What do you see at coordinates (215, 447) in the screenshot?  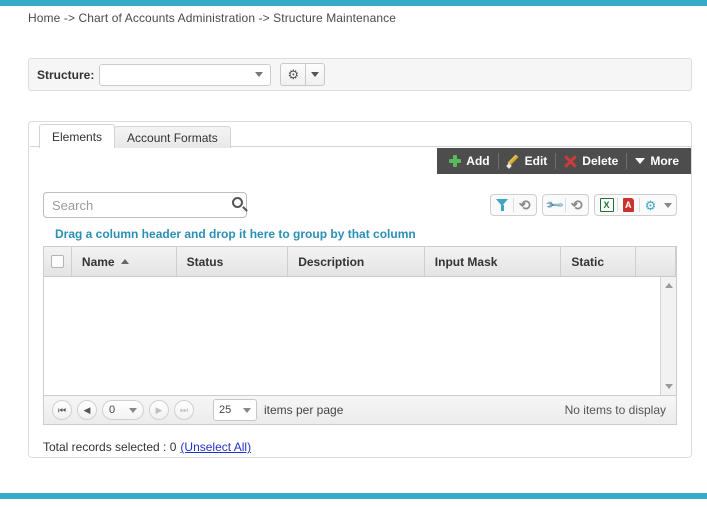 I see `unselect-all-link: (Unselect All)` at bounding box center [215, 447].